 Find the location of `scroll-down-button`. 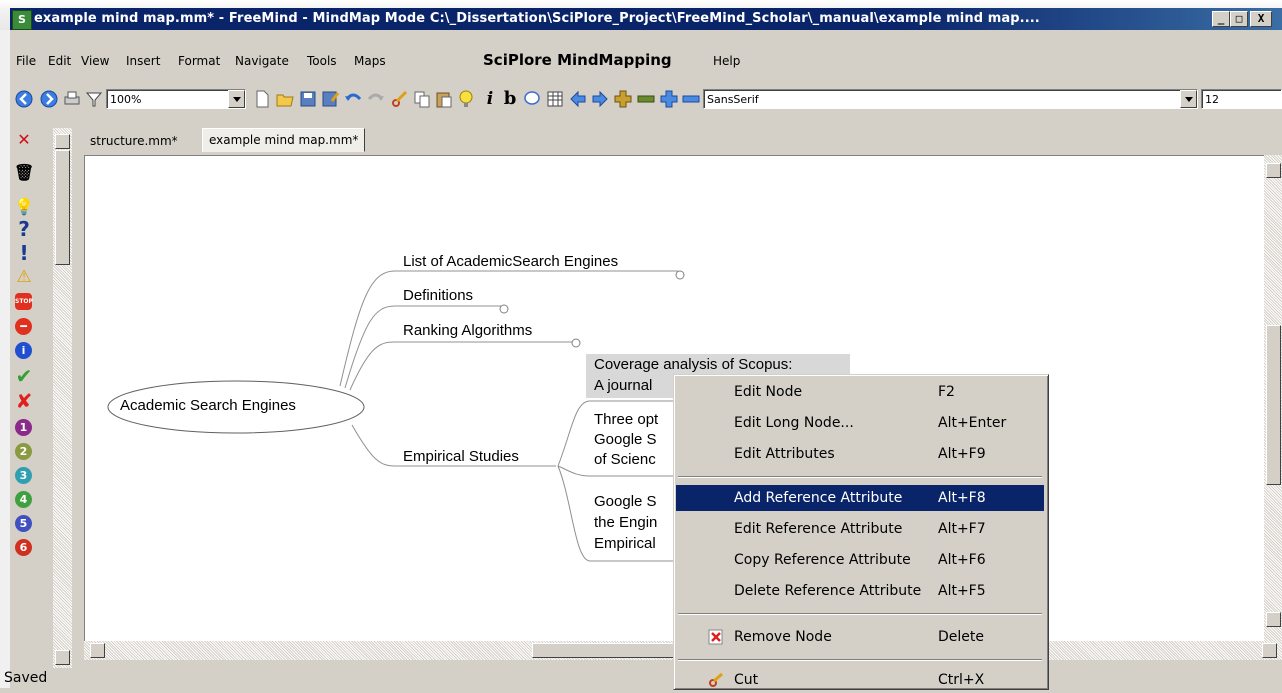

scroll-down-button is located at coordinates (1273, 619).